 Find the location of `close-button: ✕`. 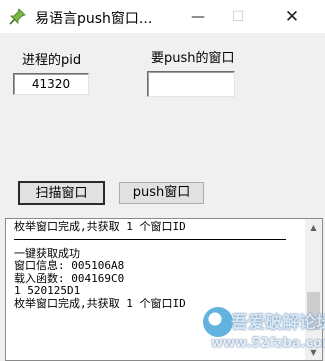

close-button: ✕ is located at coordinates (292, 16).